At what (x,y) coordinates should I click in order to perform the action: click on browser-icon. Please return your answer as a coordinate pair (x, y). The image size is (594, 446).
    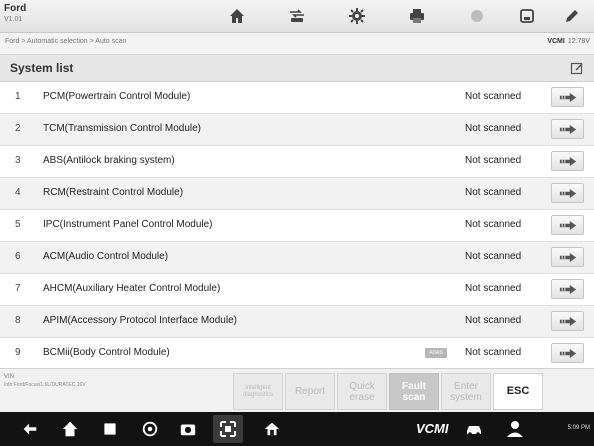
    Looking at the image, I should click on (150, 429).